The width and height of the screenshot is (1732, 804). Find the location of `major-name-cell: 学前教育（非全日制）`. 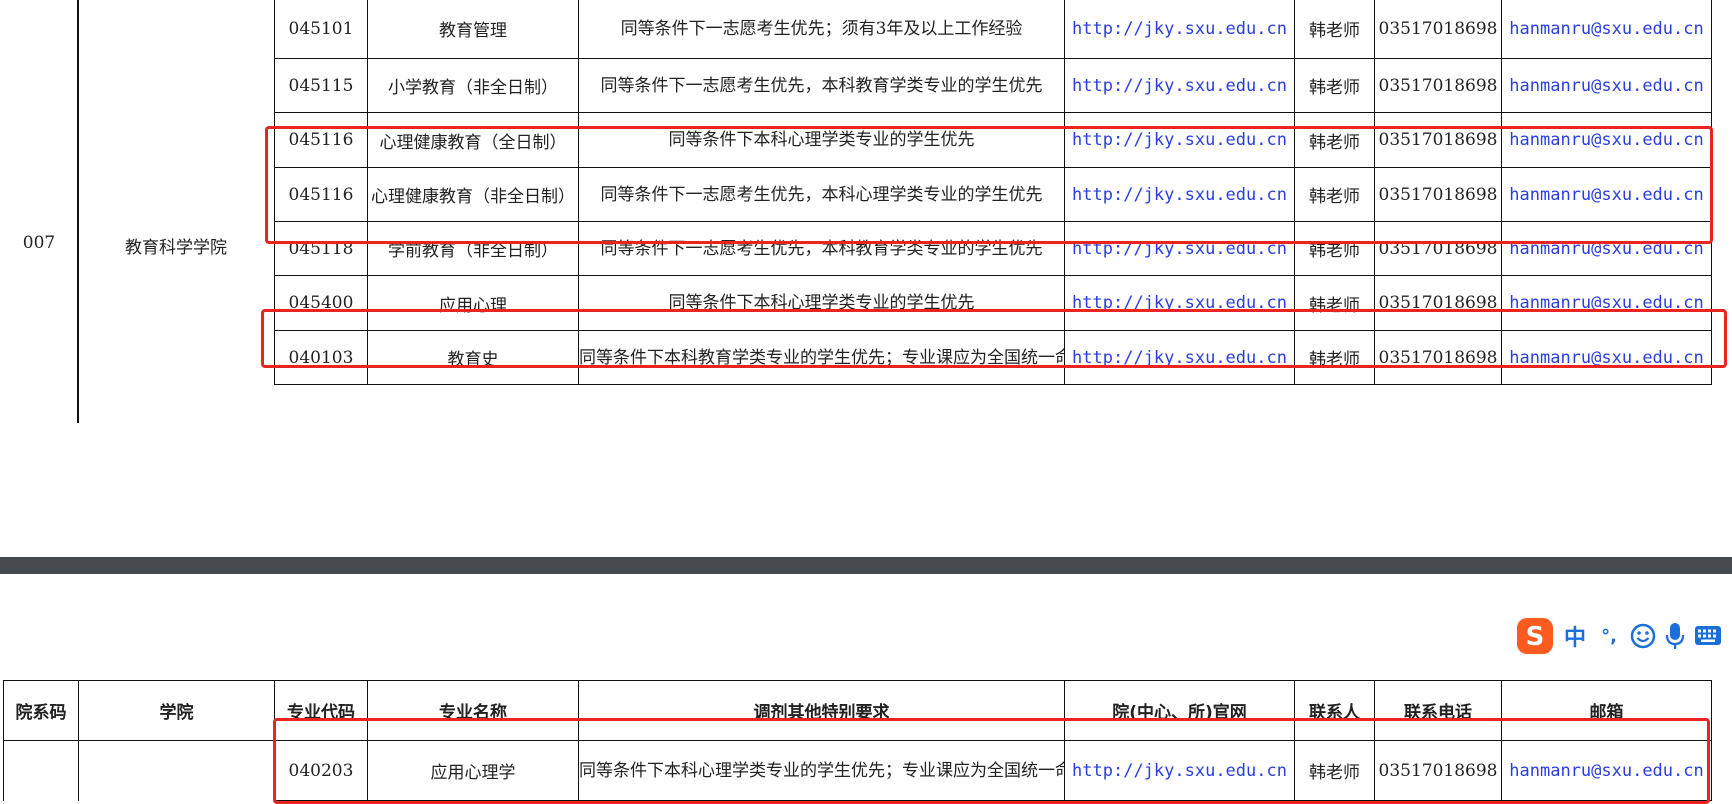

major-name-cell: 学前教育（非全日制） is located at coordinates (473, 248).